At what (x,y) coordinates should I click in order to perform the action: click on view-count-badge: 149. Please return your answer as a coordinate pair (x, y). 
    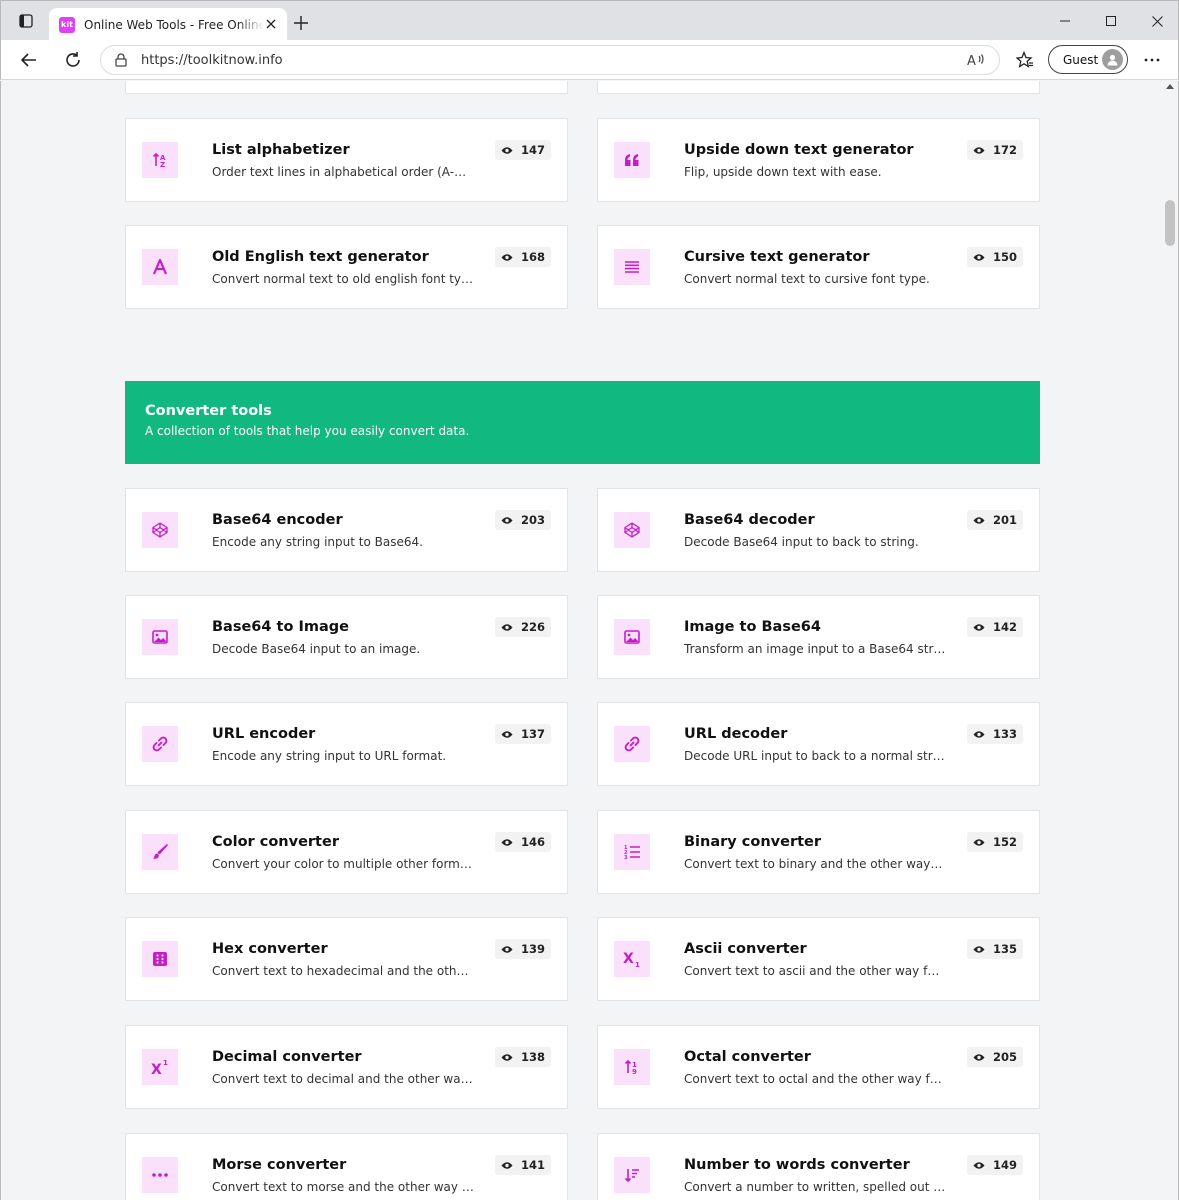
    Looking at the image, I should click on (994, 1165).